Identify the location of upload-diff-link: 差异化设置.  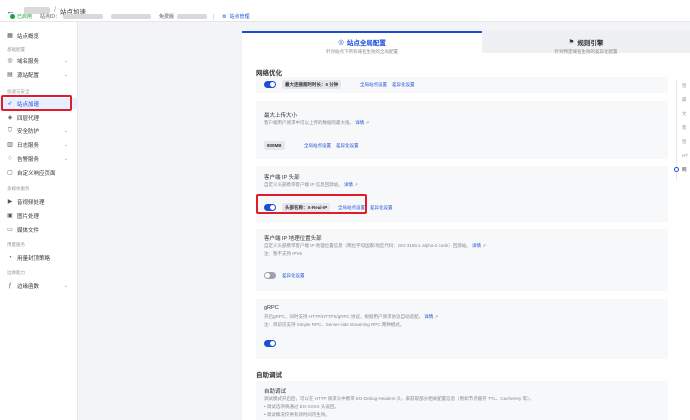
(347, 146).